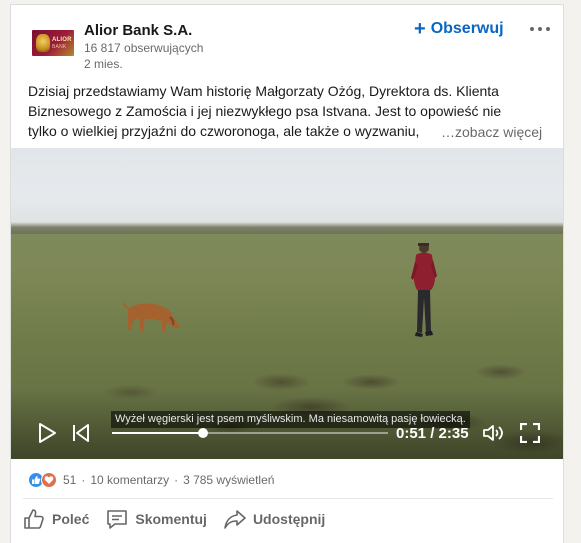  I want to click on play-icon, so click(47, 433).